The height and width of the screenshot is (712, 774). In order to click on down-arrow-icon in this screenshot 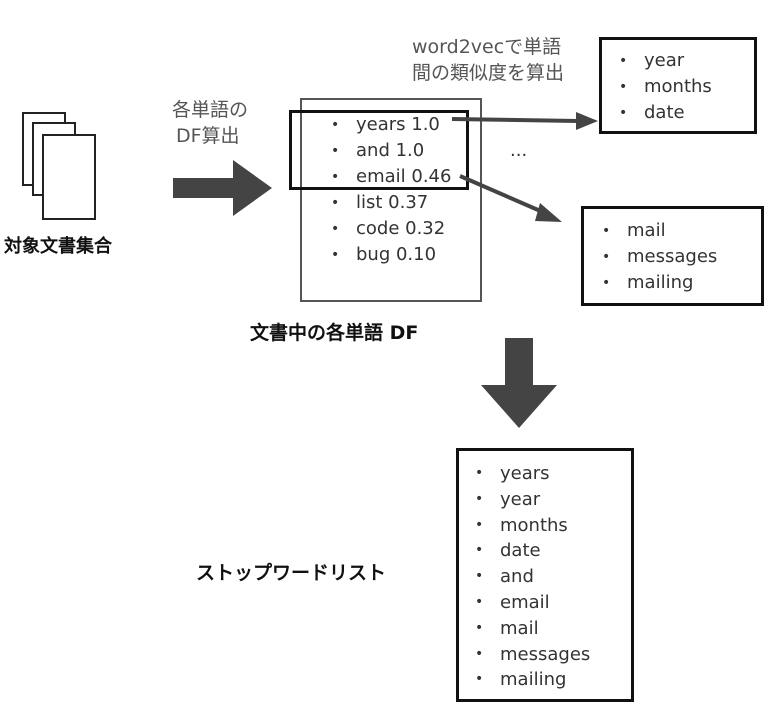, I will do `click(519, 383)`.